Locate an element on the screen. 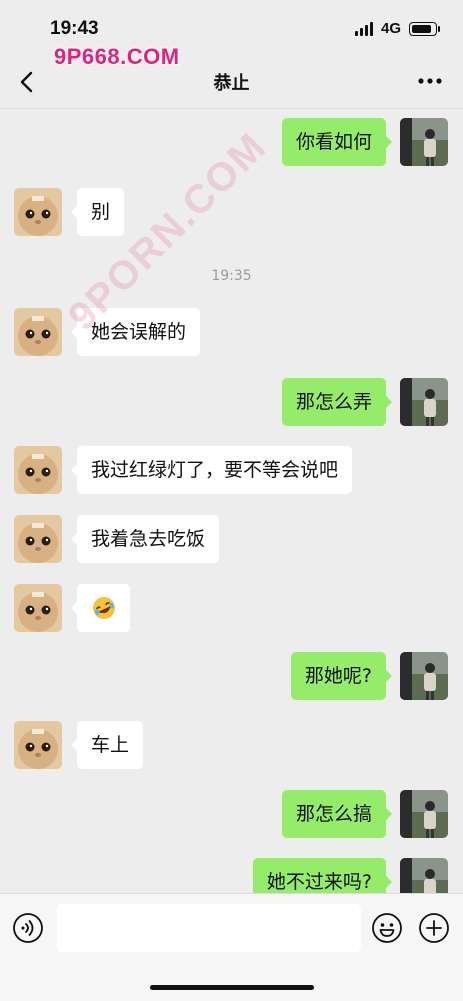 This screenshot has width=463, height=1001. status-time: 19:43 is located at coordinates (74, 28).